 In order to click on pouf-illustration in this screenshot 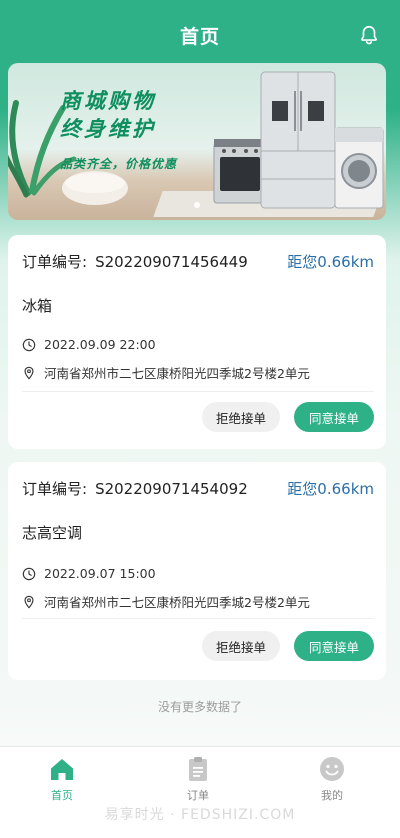, I will do `click(95, 188)`.